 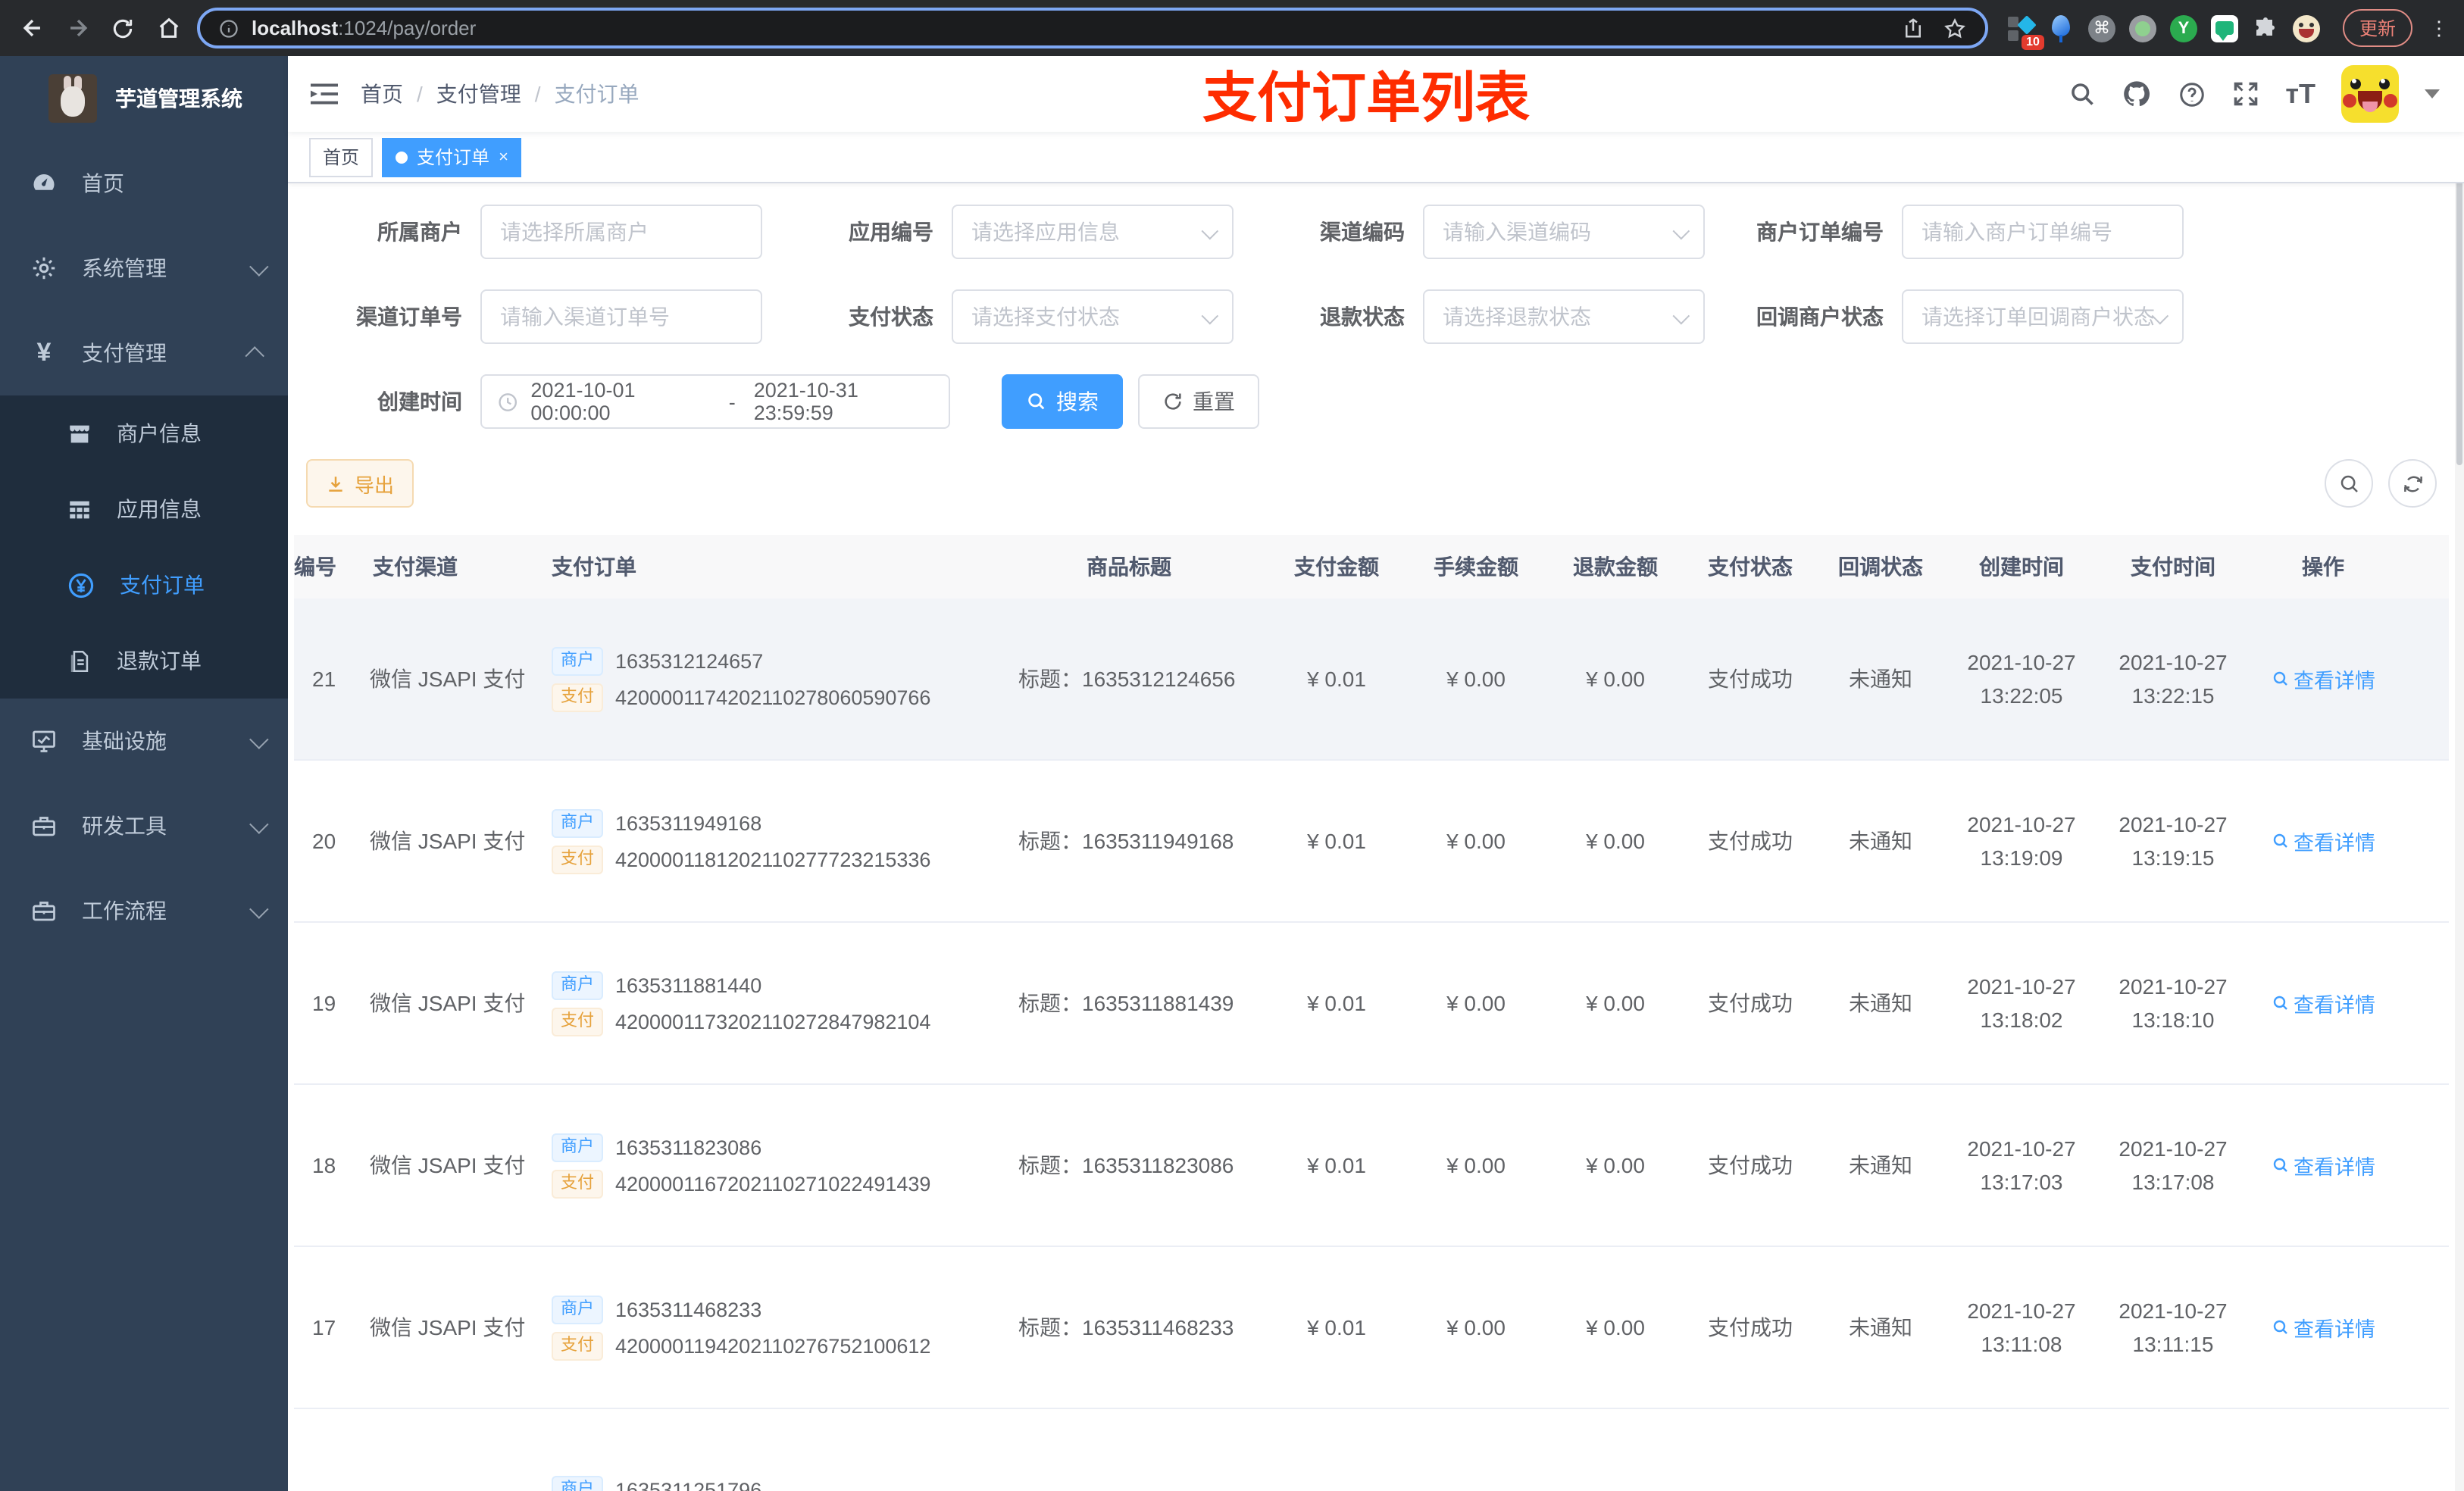 What do you see at coordinates (2021, 678) in the screenshot?
I see `cell-created-time: 2021-10-27 13:22:05` at bounding box center [2021, 678].